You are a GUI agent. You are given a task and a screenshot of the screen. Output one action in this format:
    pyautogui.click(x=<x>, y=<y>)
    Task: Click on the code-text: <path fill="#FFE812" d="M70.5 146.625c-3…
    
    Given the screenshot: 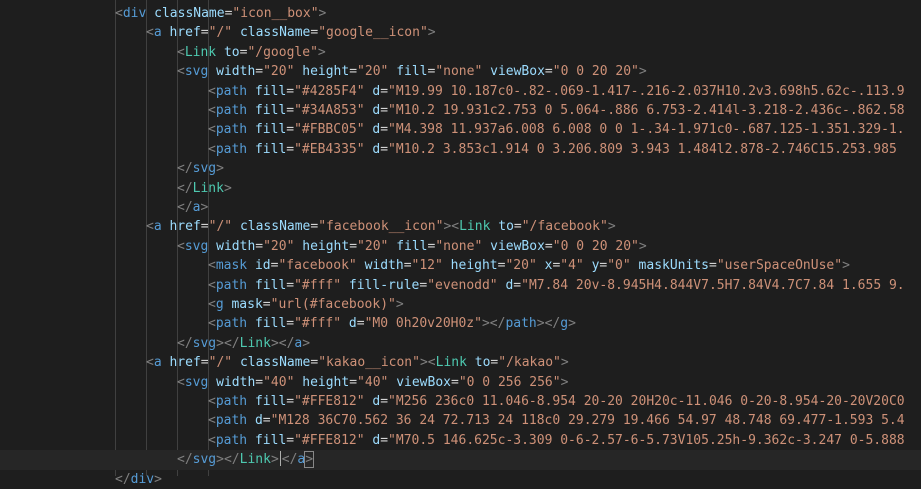 What is the action you would take?
    pyautogui.click(x=556, y=440)
    